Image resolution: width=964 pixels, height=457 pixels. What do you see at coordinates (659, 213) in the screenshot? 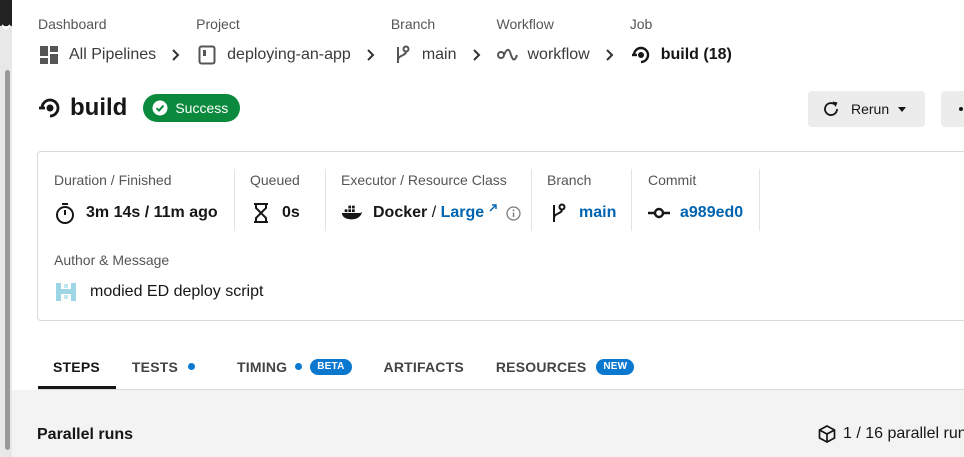
I see `commit-icon` at bounding box center [659, 213].